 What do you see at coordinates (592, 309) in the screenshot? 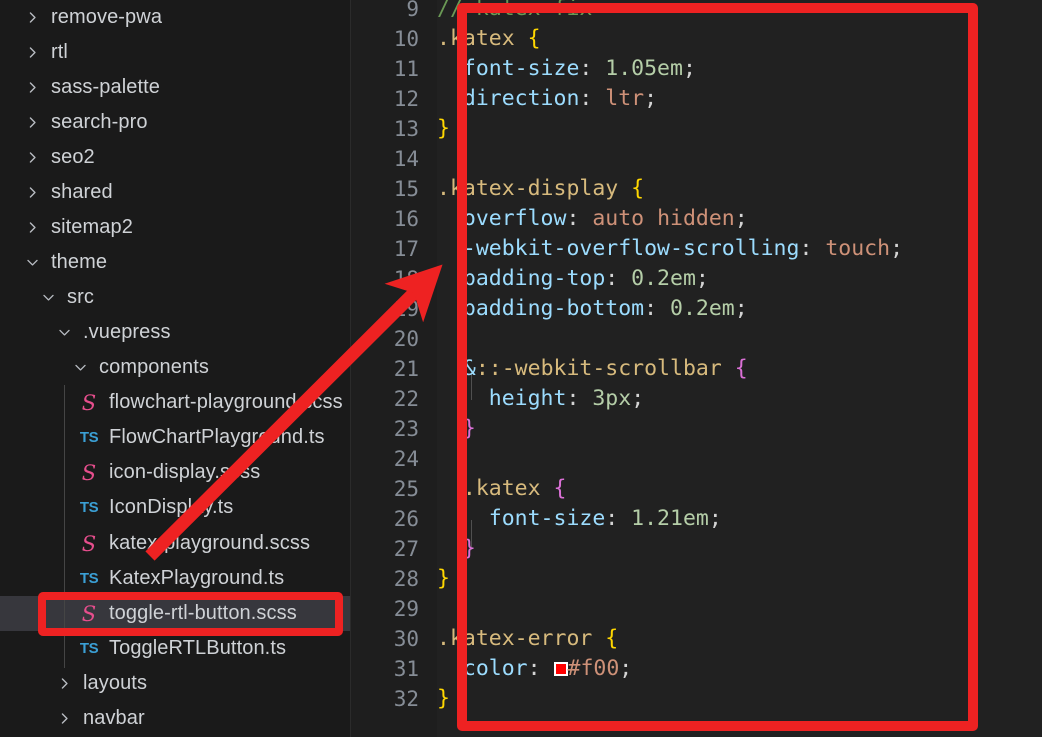
I see `code-line: padding-bottom: 0.2em;` at bounding box center [592, 309].